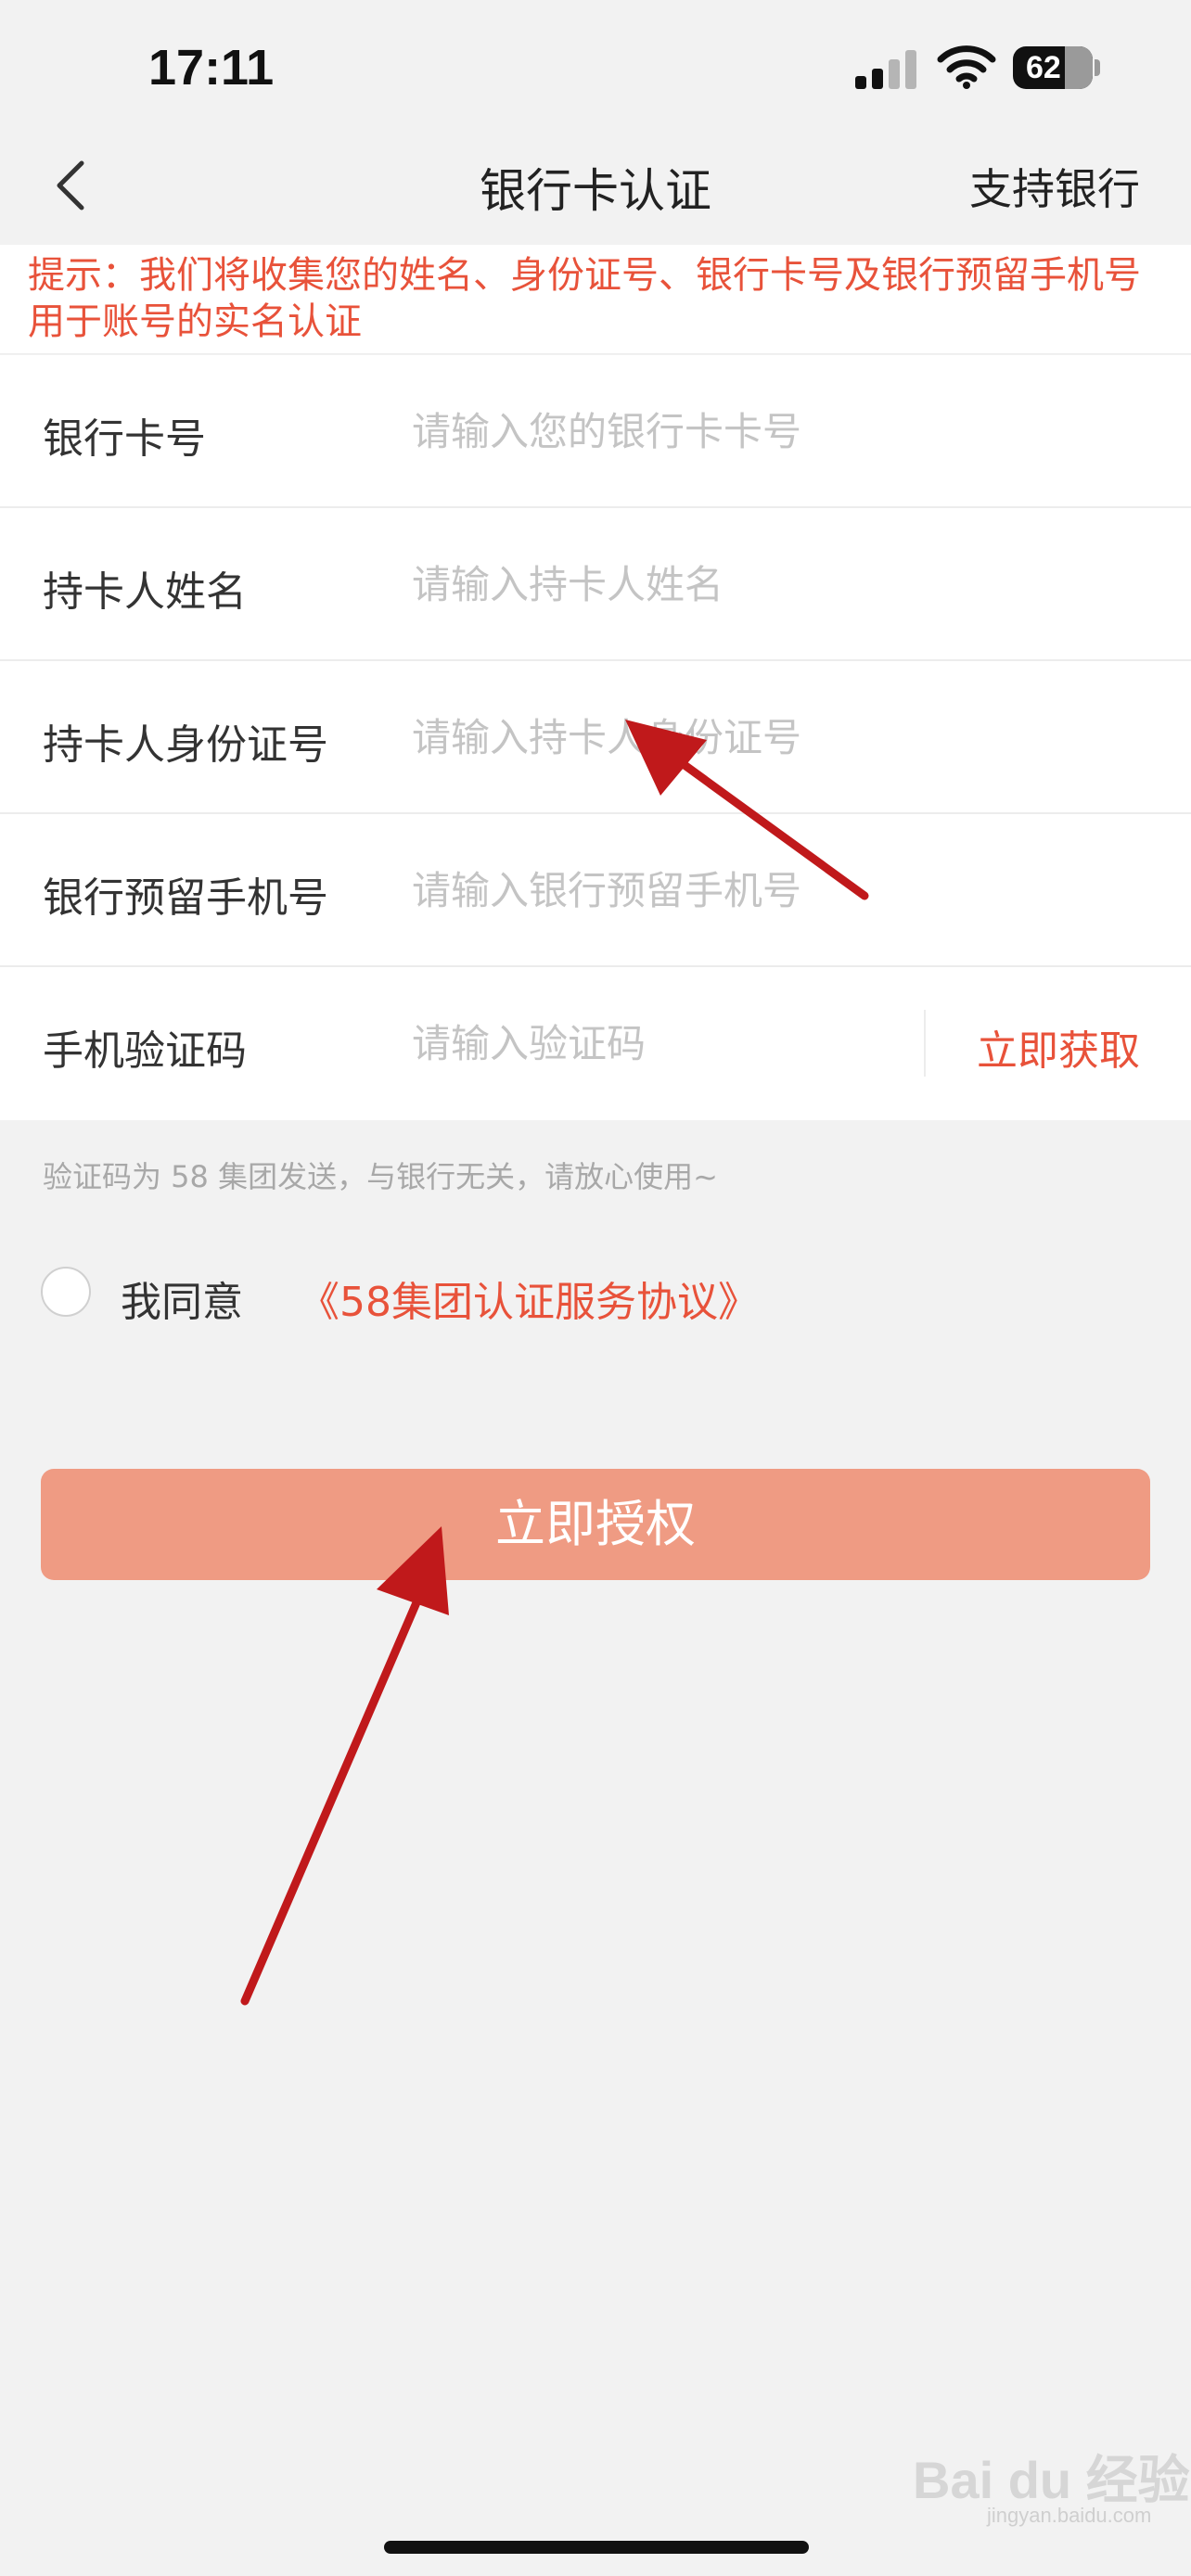  I want to click on privacy-notice: 提示：我们将收集您的姓名、身份证号、银行卡号及银行预留手机号用于账号的实名认证, so click(595, 299).